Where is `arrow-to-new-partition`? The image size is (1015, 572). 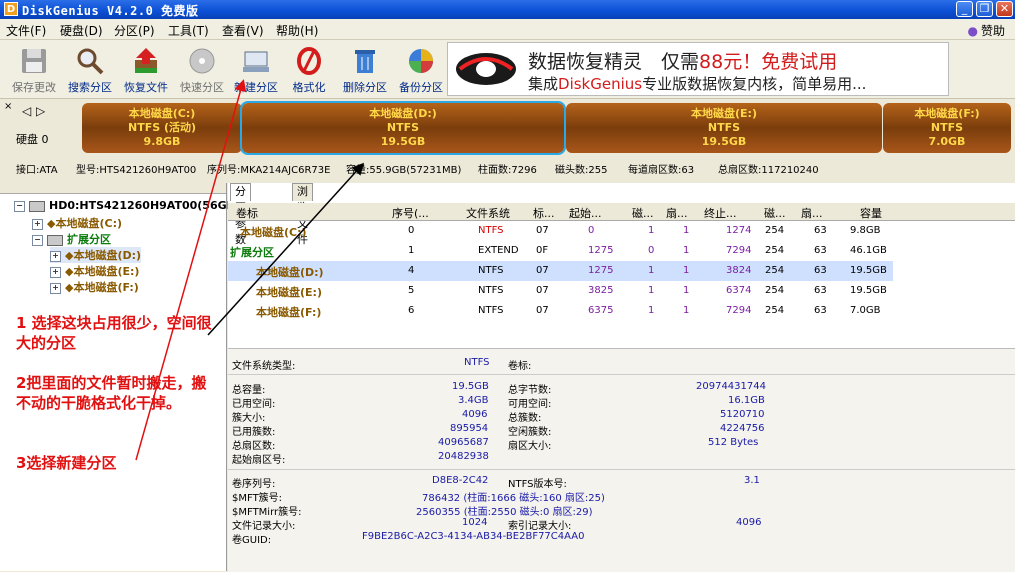 arrow-to-new-partition is located at coordinates (191, 270).